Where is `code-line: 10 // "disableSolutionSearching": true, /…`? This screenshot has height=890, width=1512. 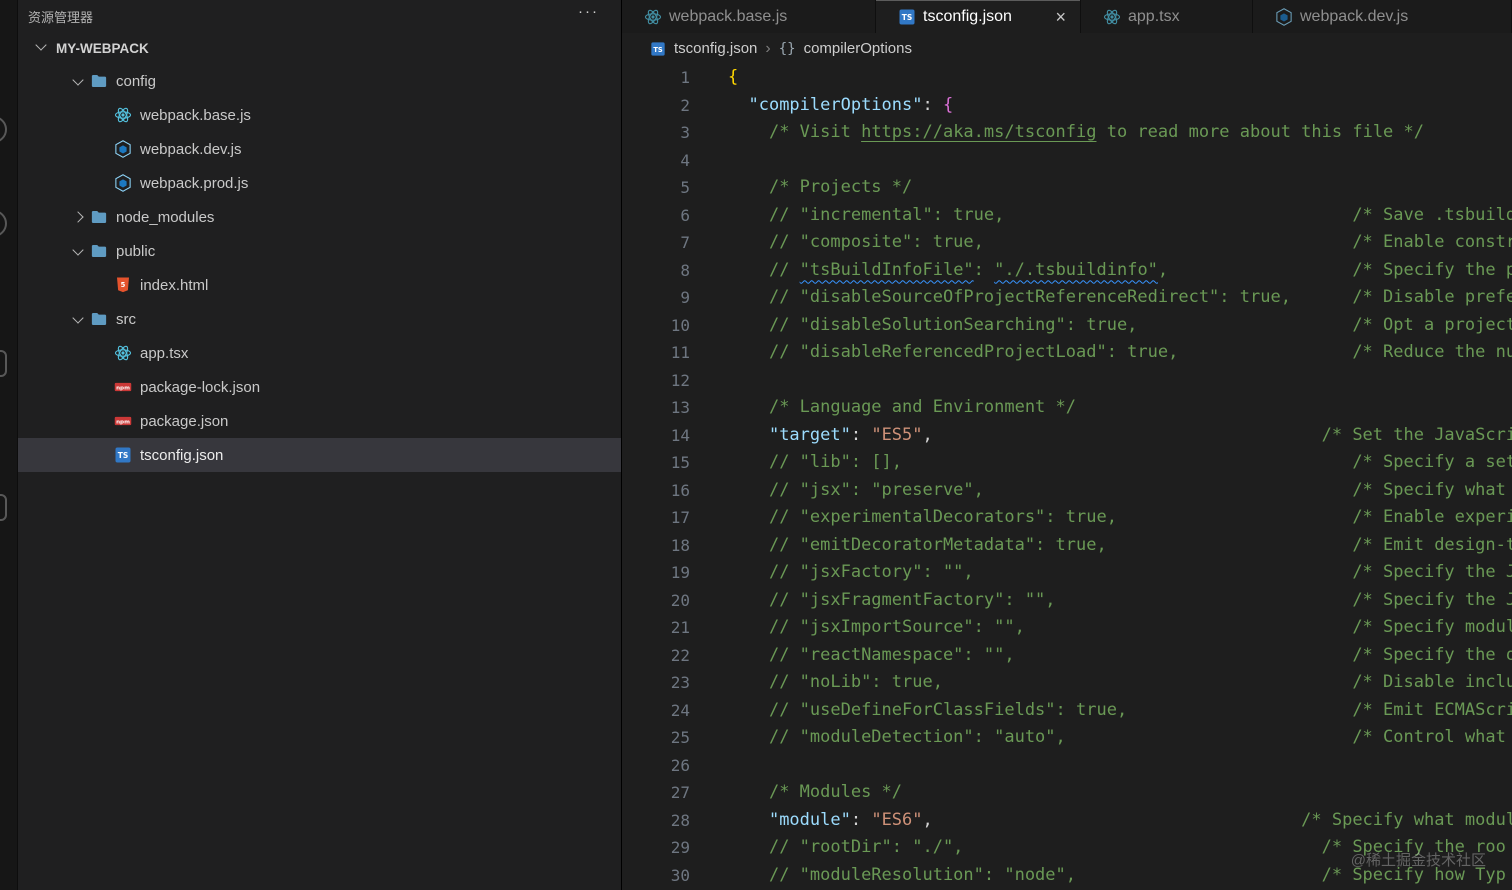
code-line: 10 // "disableSolutionSearching": true, /… is located at coordinates (1067, 326).